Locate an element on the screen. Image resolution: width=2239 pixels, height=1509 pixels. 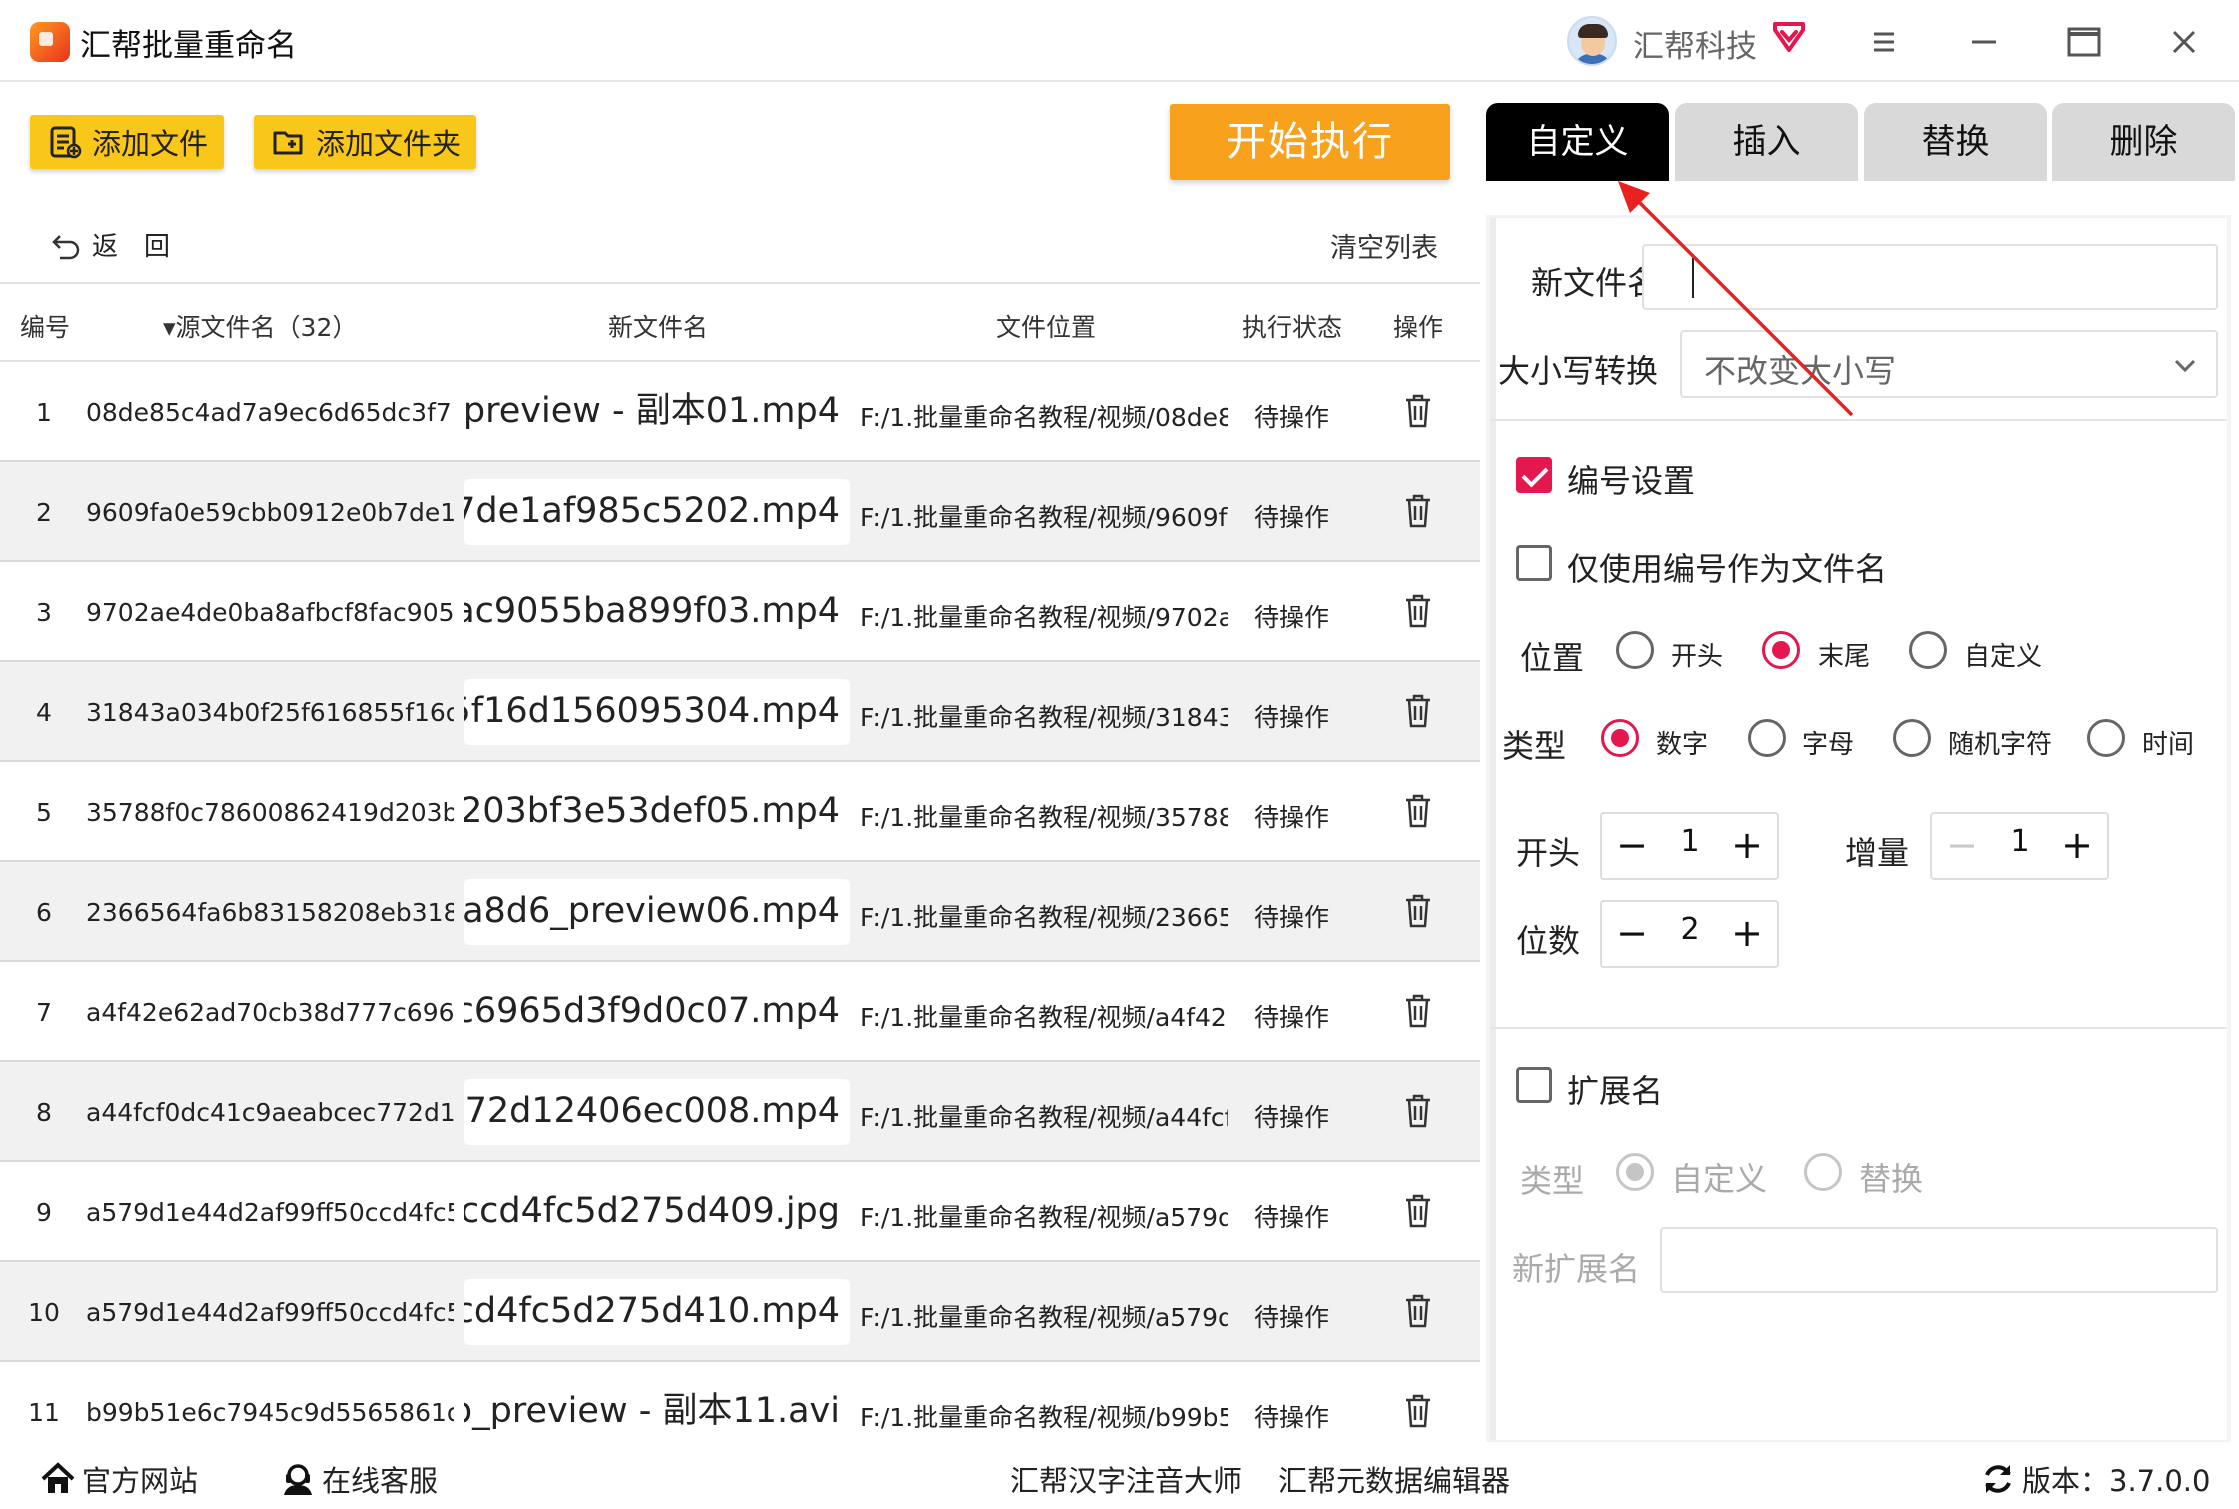
version-info: 版本：3.7.0.0 is located at coordinates (2095, 1479).